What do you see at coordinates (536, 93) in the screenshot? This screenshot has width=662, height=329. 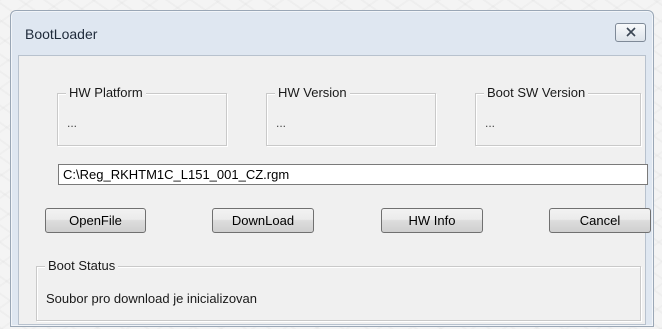 I see `boot-sw-version-label: Boot SW Version` at bounding box center [536, 93].